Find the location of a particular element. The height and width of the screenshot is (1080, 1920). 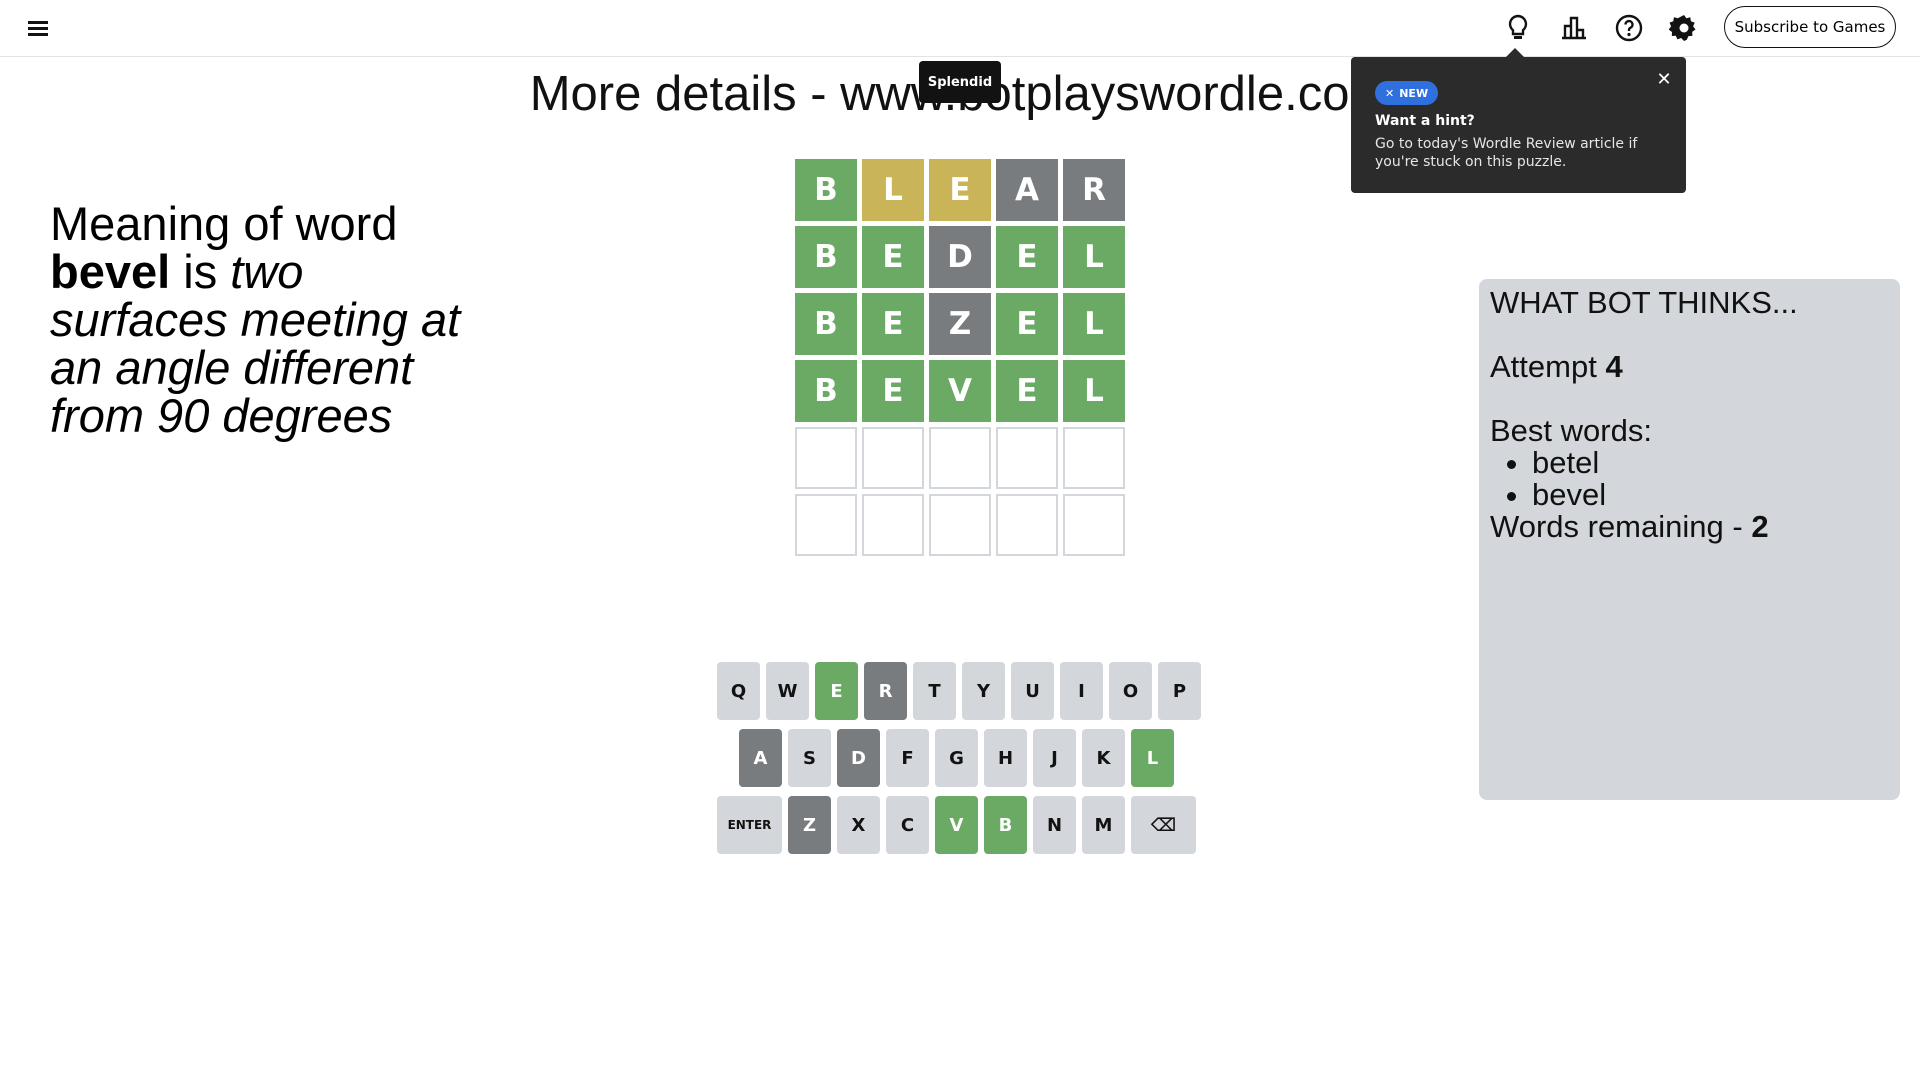

settings-gear-icon is located at coordinates (1684, 28).